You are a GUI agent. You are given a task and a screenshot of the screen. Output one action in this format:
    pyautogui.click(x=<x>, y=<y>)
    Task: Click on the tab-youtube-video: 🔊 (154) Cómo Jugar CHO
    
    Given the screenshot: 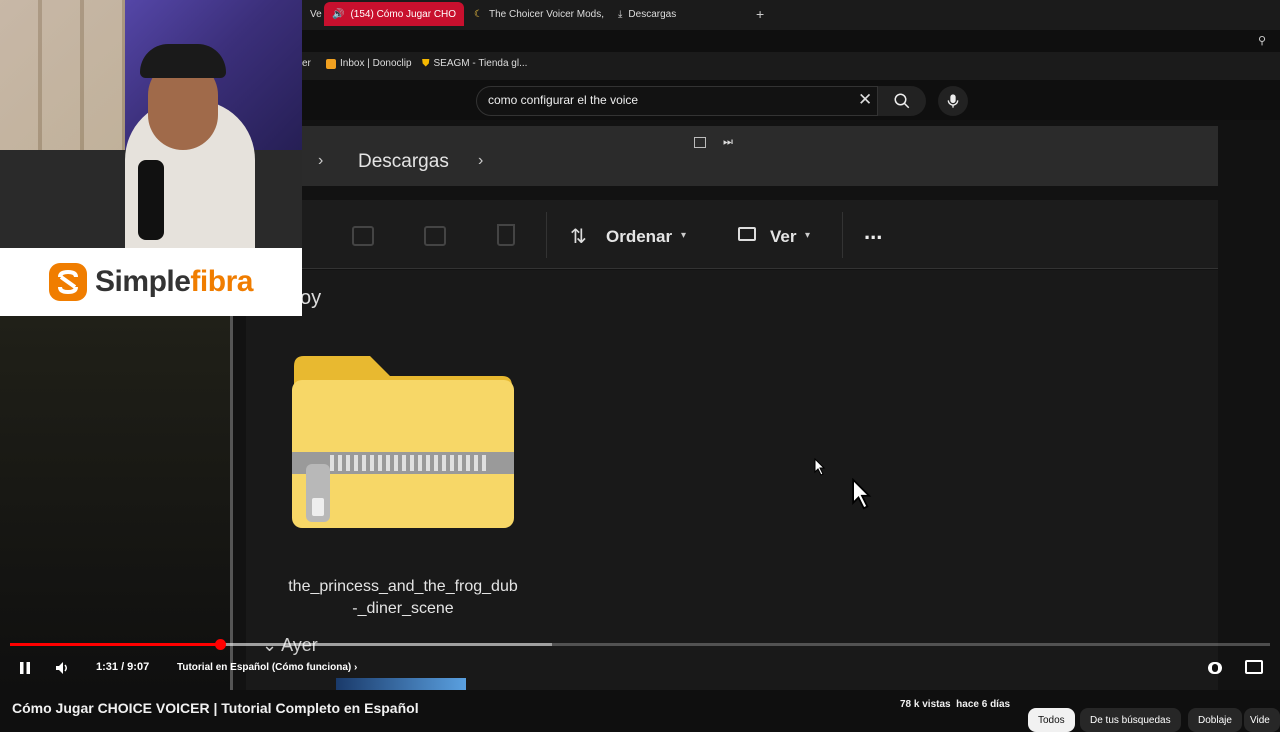 What is the action you would take?
    pyautogui.click(x=394, y=14)
    